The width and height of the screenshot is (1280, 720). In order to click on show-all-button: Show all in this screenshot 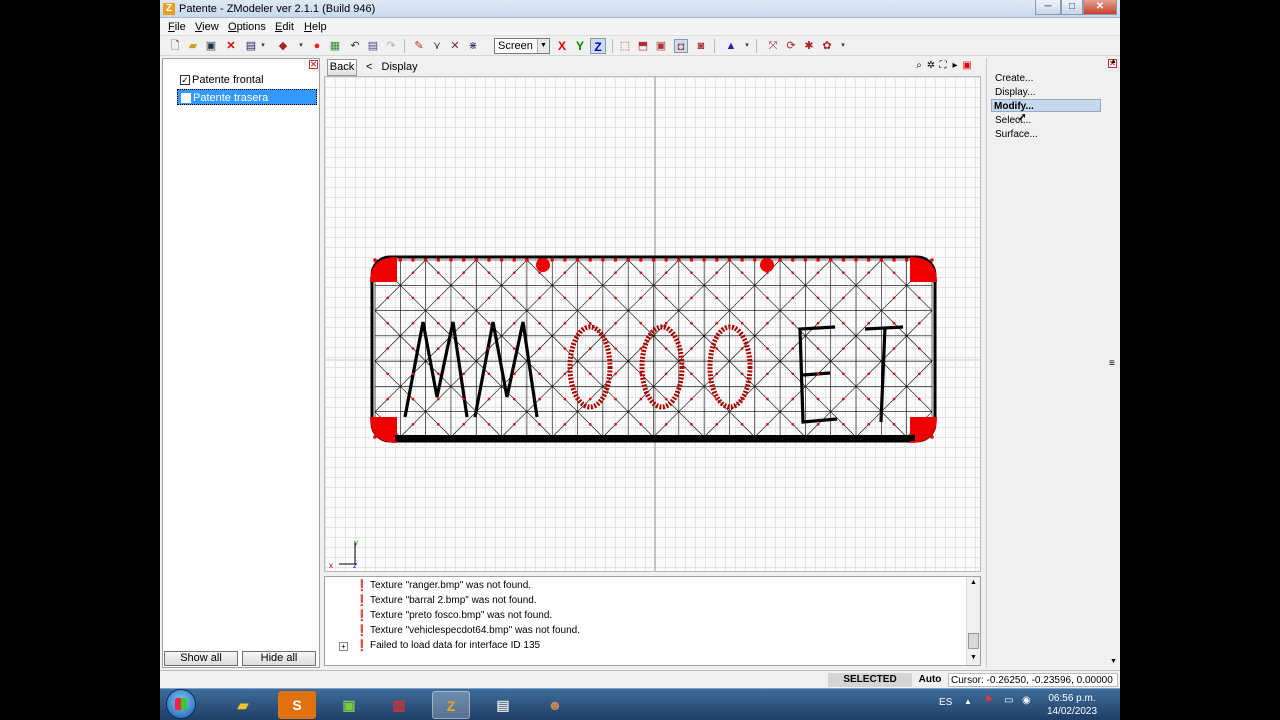, I will do `click(201, 658)`.